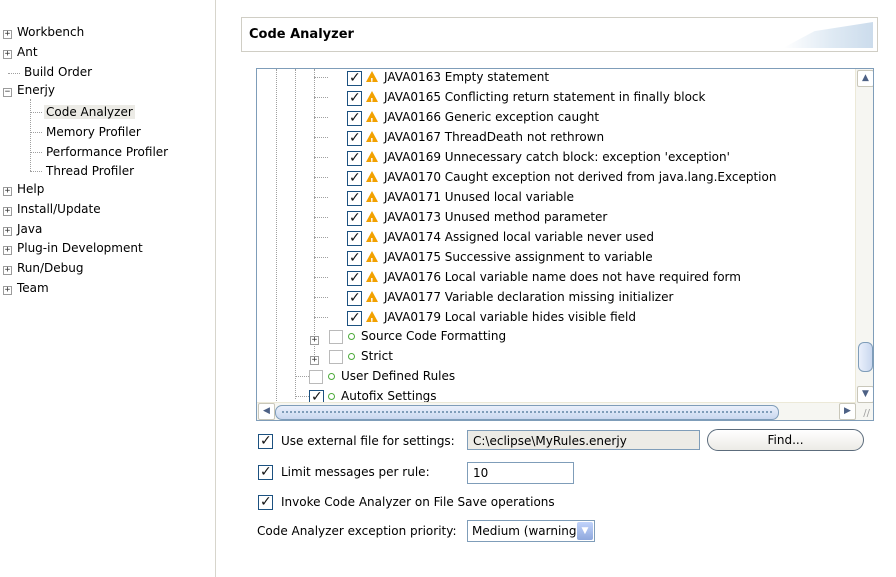 This screenshot has height=577, width=896. What do you see at coordinates (50, 32) in the screenshot?
I see `nav-item-workbench: Workbench` at bounding box center [50, 32].